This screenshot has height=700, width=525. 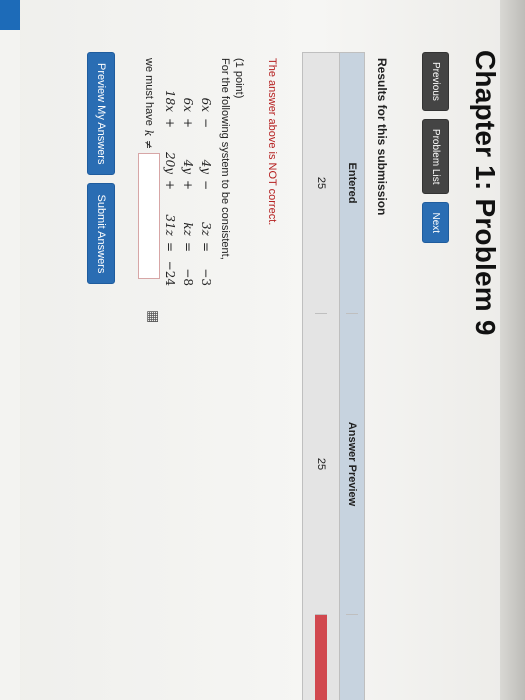 What do you see at coordinates (352, 657) in the screenshot?
I see `status-header-cell` at bounding box center [352, 657].